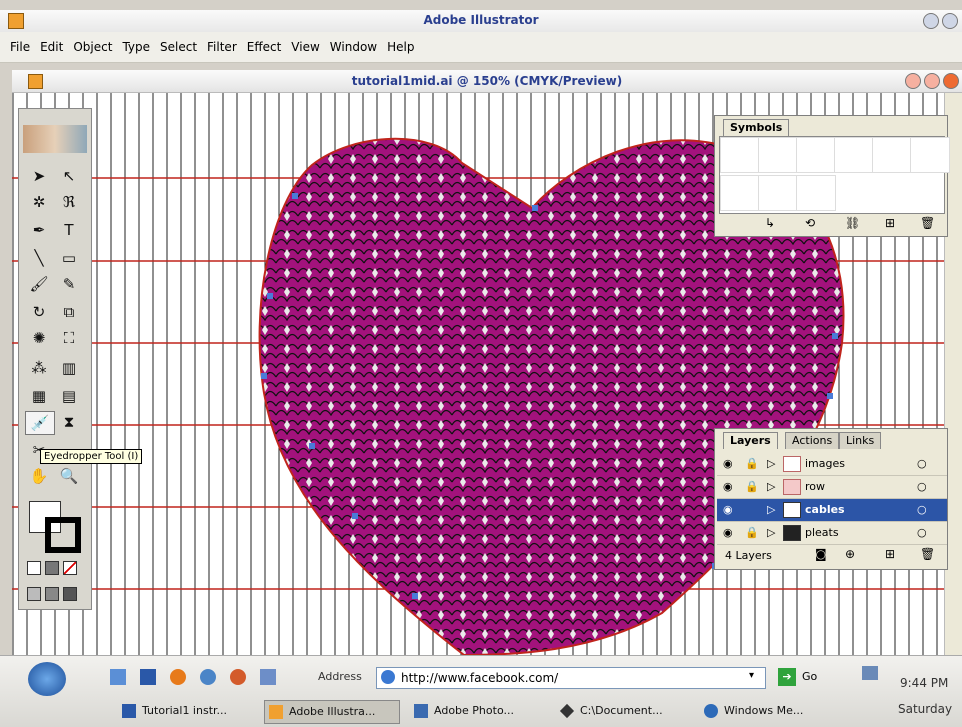 The image size is (962, 727). What do you see at coordinates (809, 676) in the screenshot?
I see `go-button: Go` at bounding box center [809, 676].